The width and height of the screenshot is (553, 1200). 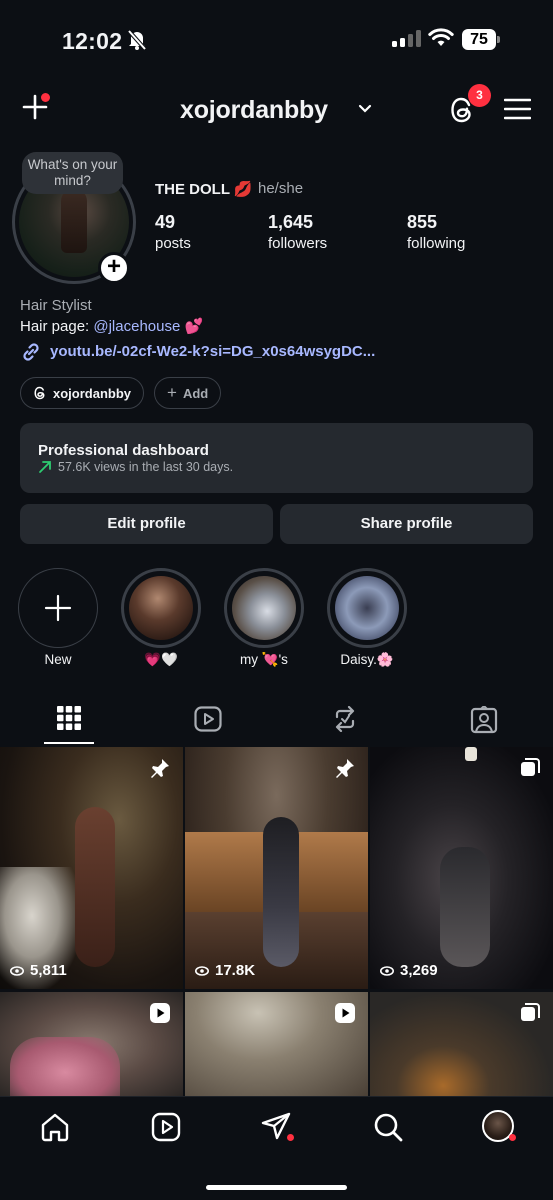 I want to click on stat-value: 1,645, so click(x=291, y=222).